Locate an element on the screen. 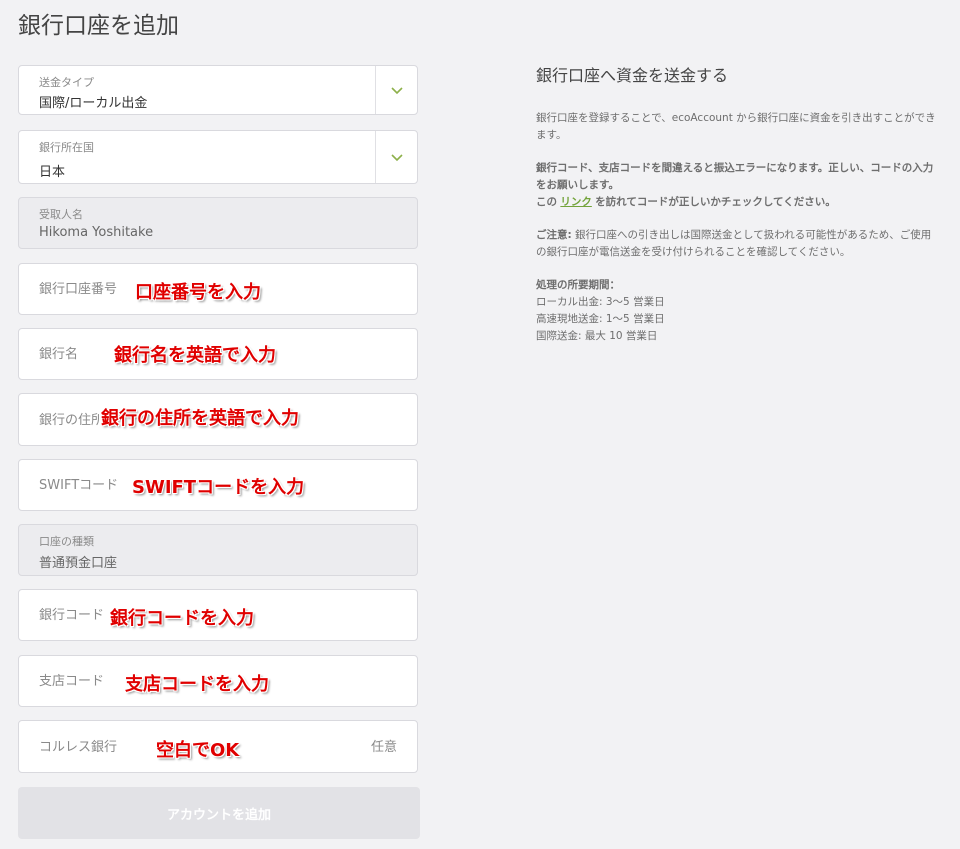  bank-address-annotation: 銀行の住所を英語で入力 is located at coordinates (200, 418).